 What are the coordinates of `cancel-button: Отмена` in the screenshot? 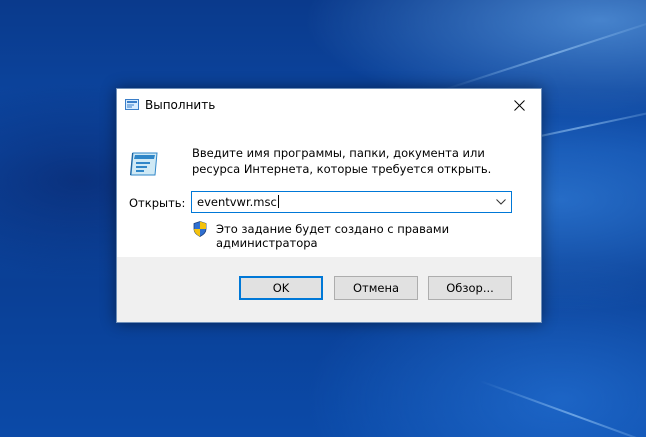 It's located at (376, 288).